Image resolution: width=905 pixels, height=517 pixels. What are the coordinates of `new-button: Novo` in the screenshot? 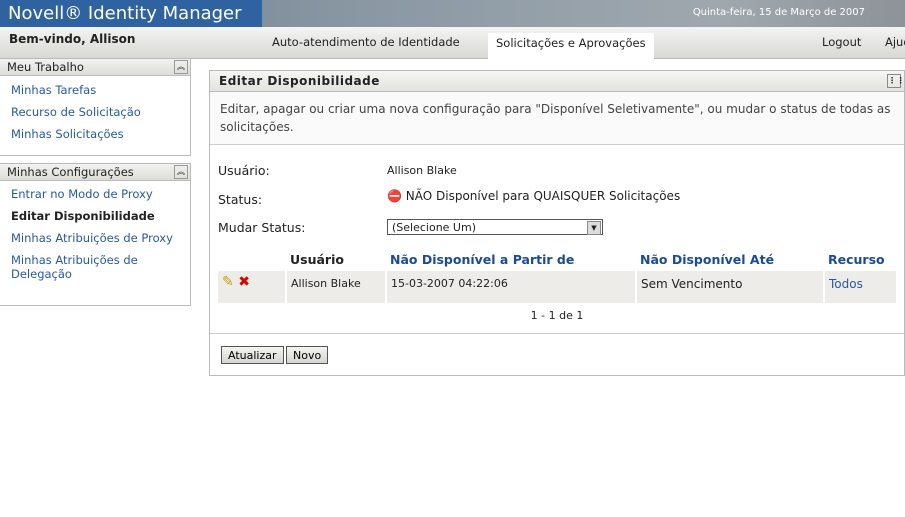 It's located at (307, 355).